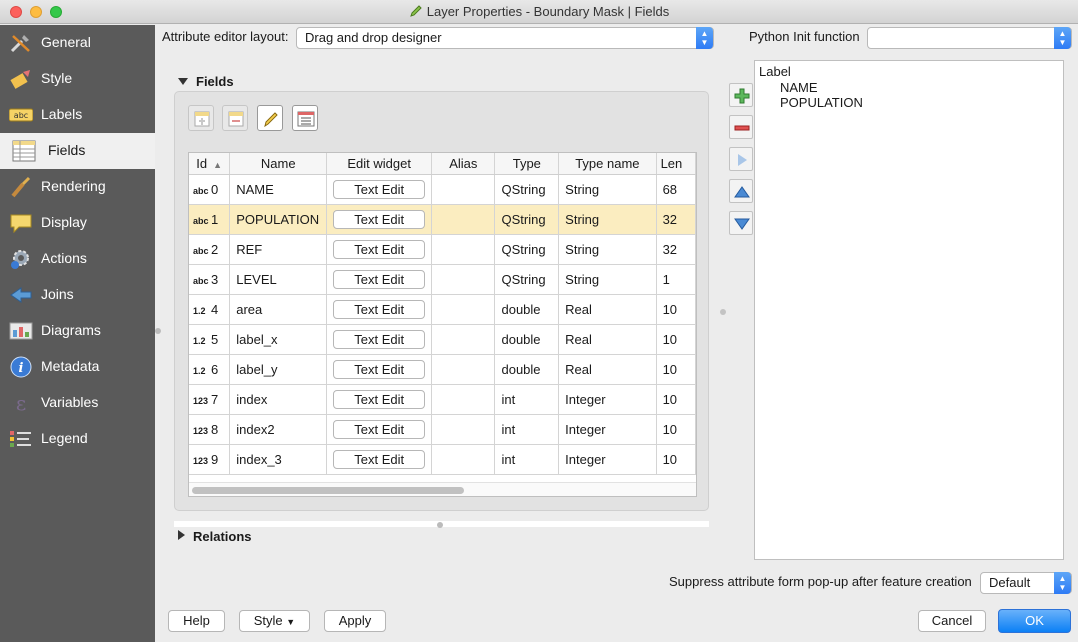 The image size is (1078, 642). What do you see at coordinates (952, 621) in the screenshot?
I see `cancel-button: Cancel` at bounding box center [952, 621].